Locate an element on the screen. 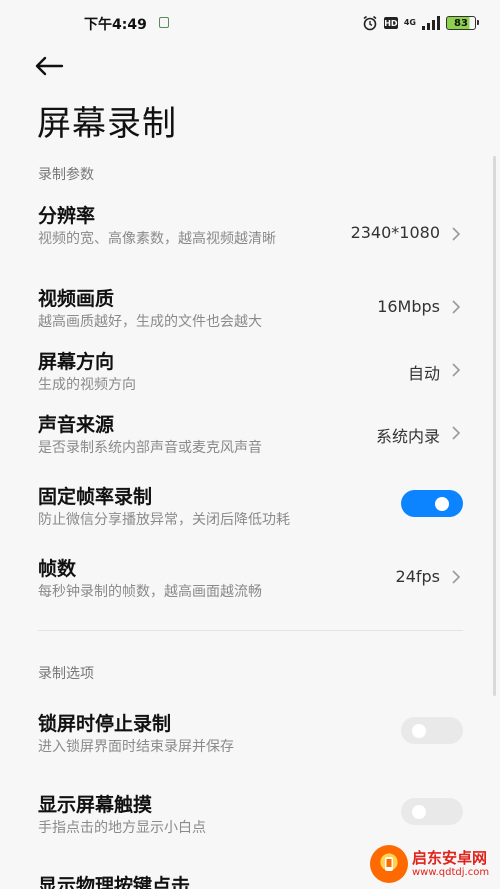 The height and width of the screenshot is (889, 500). row-subtitle: 防止微信分享播放异常，关闭后降低功耗 is located at coordinates (164, 520).